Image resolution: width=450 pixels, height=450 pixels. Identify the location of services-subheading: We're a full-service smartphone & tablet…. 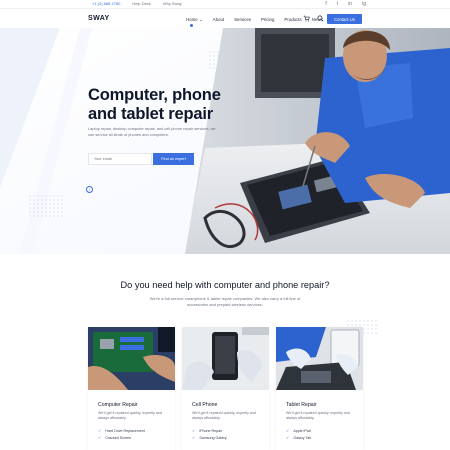
(225, 301).